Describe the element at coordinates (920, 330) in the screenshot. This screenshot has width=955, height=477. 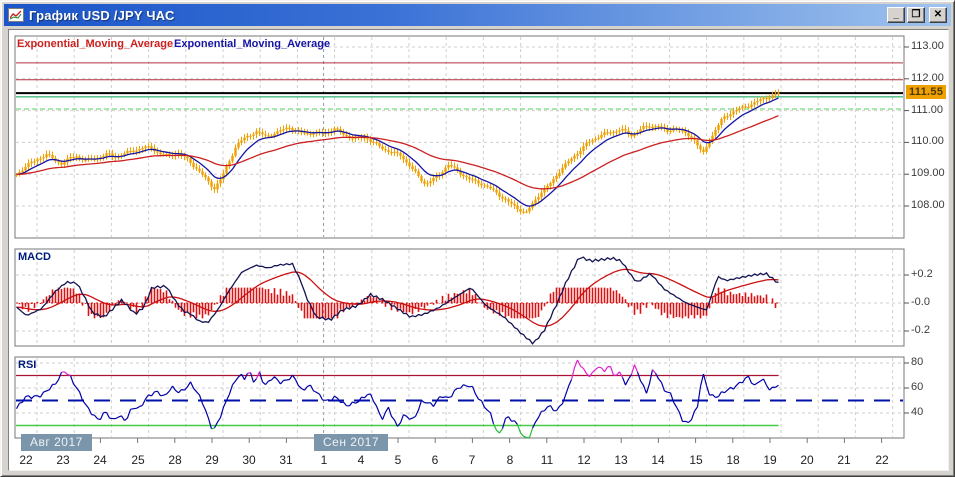
I see `macd-axis-label: -0.2` at that location.